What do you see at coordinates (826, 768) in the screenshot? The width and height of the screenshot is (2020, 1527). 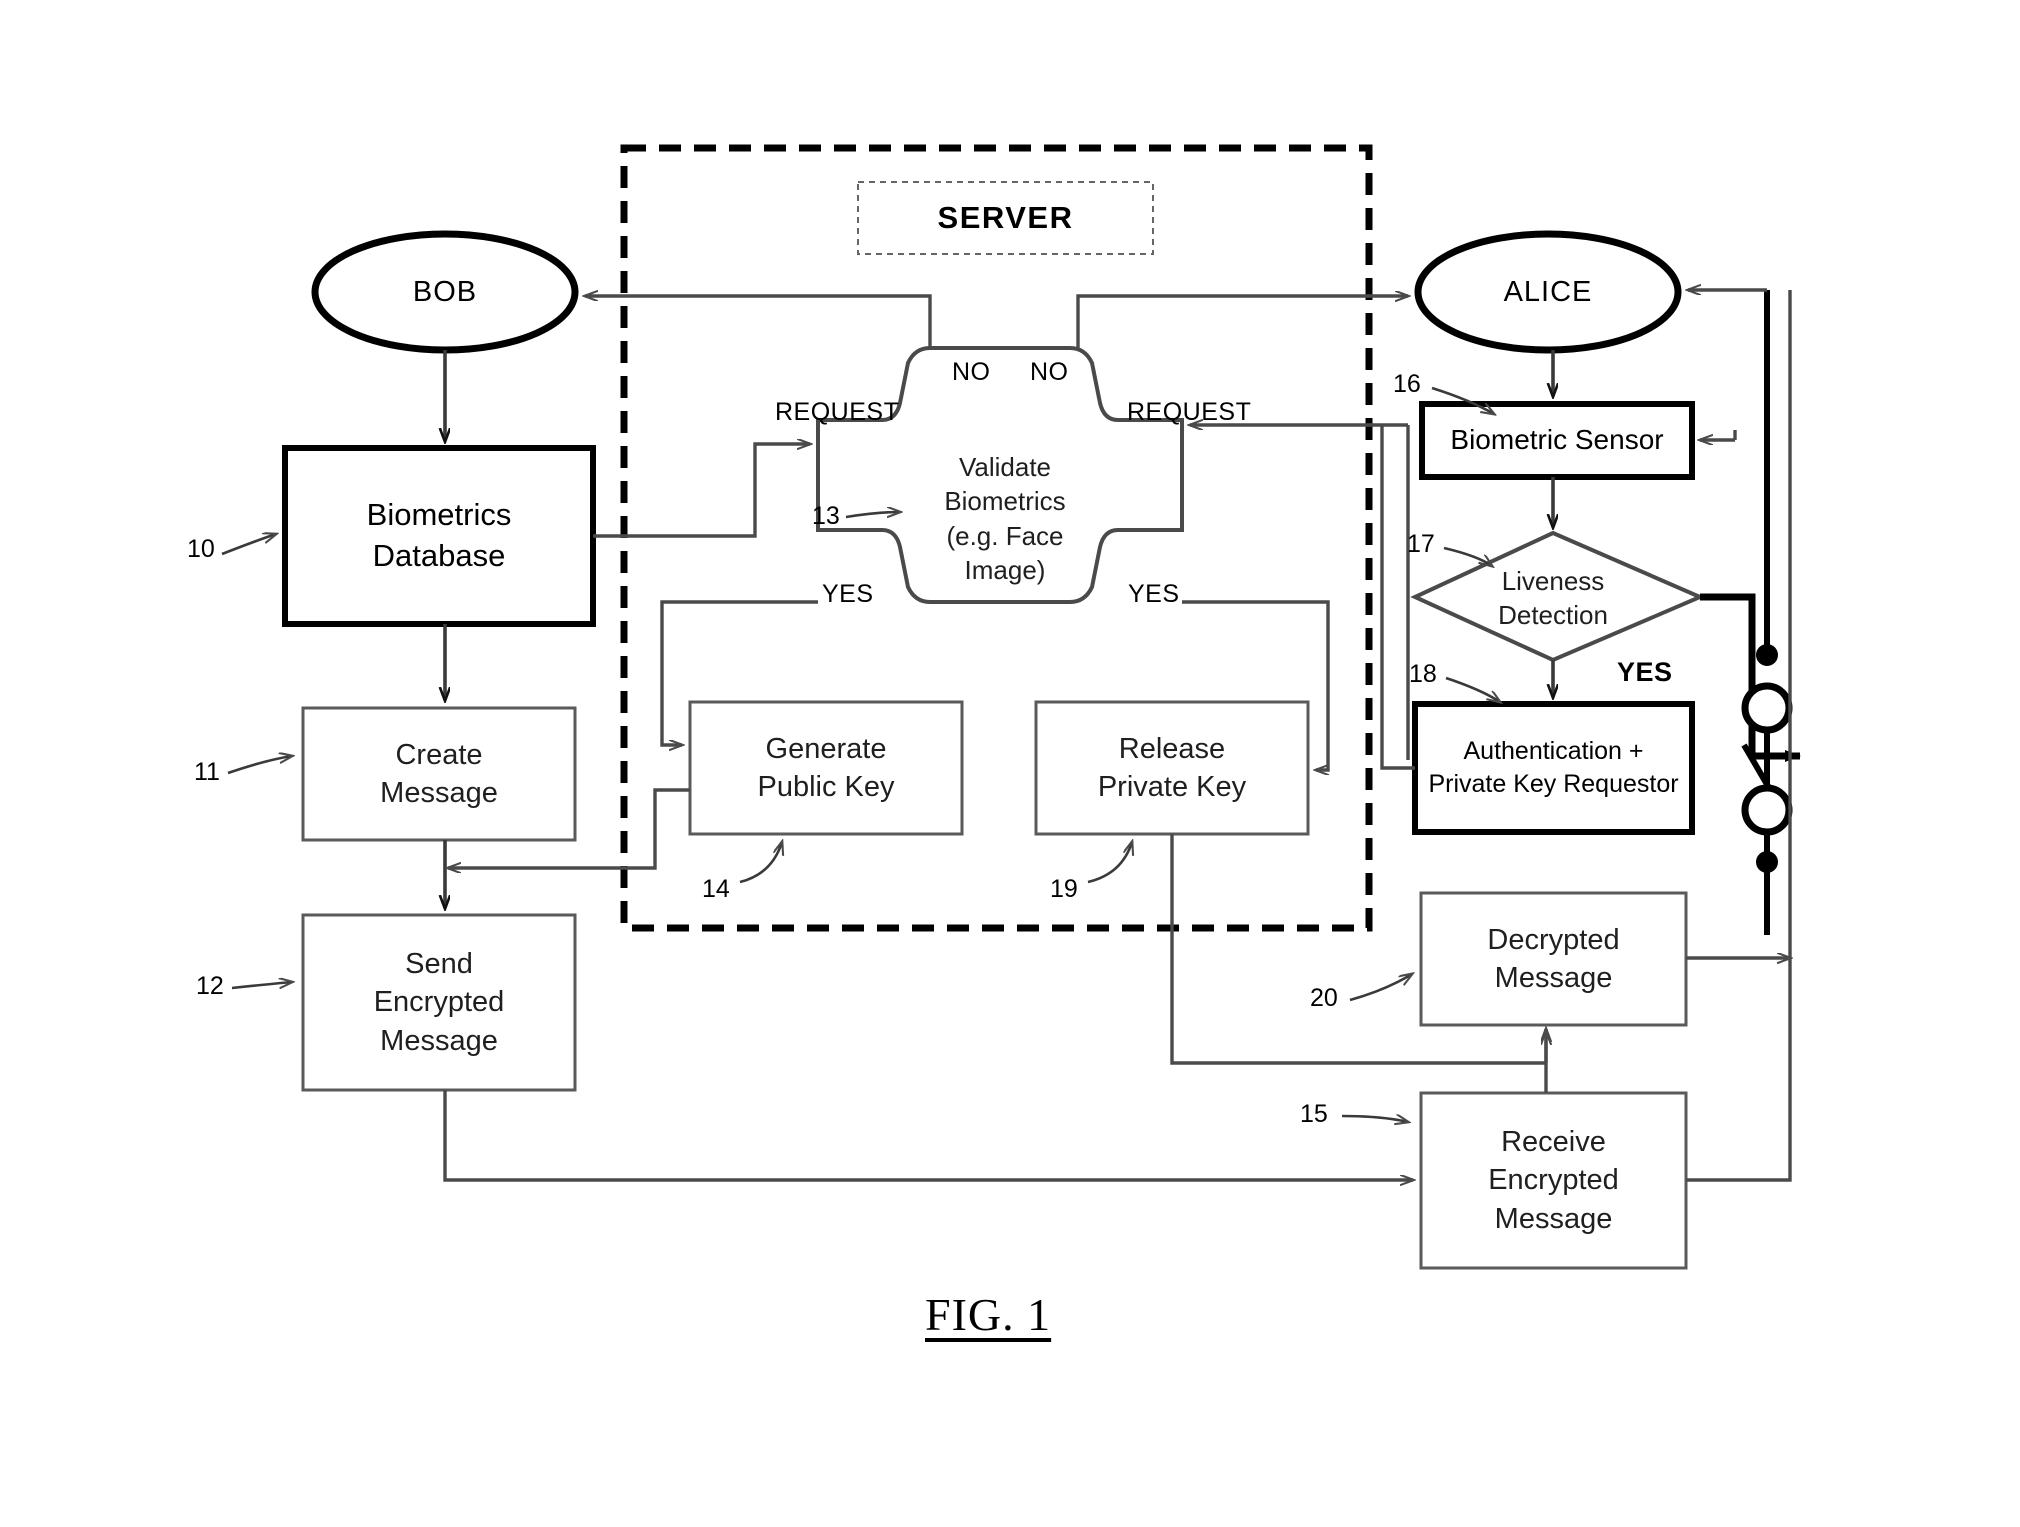 I see `generate-public-key-box` at bounding box center [826, 768].